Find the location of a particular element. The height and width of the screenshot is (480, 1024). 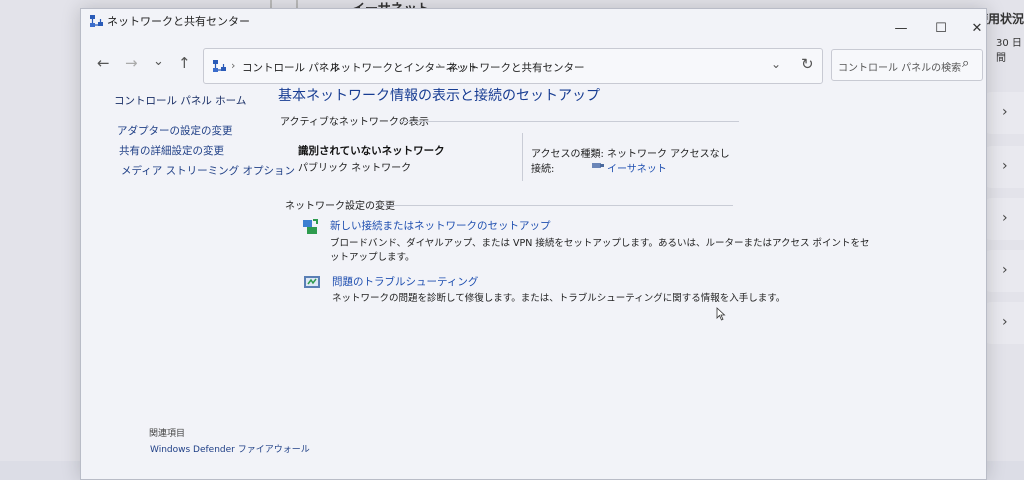

search-input: コントロール パネルの検索 is located at coordinates (899, 66).